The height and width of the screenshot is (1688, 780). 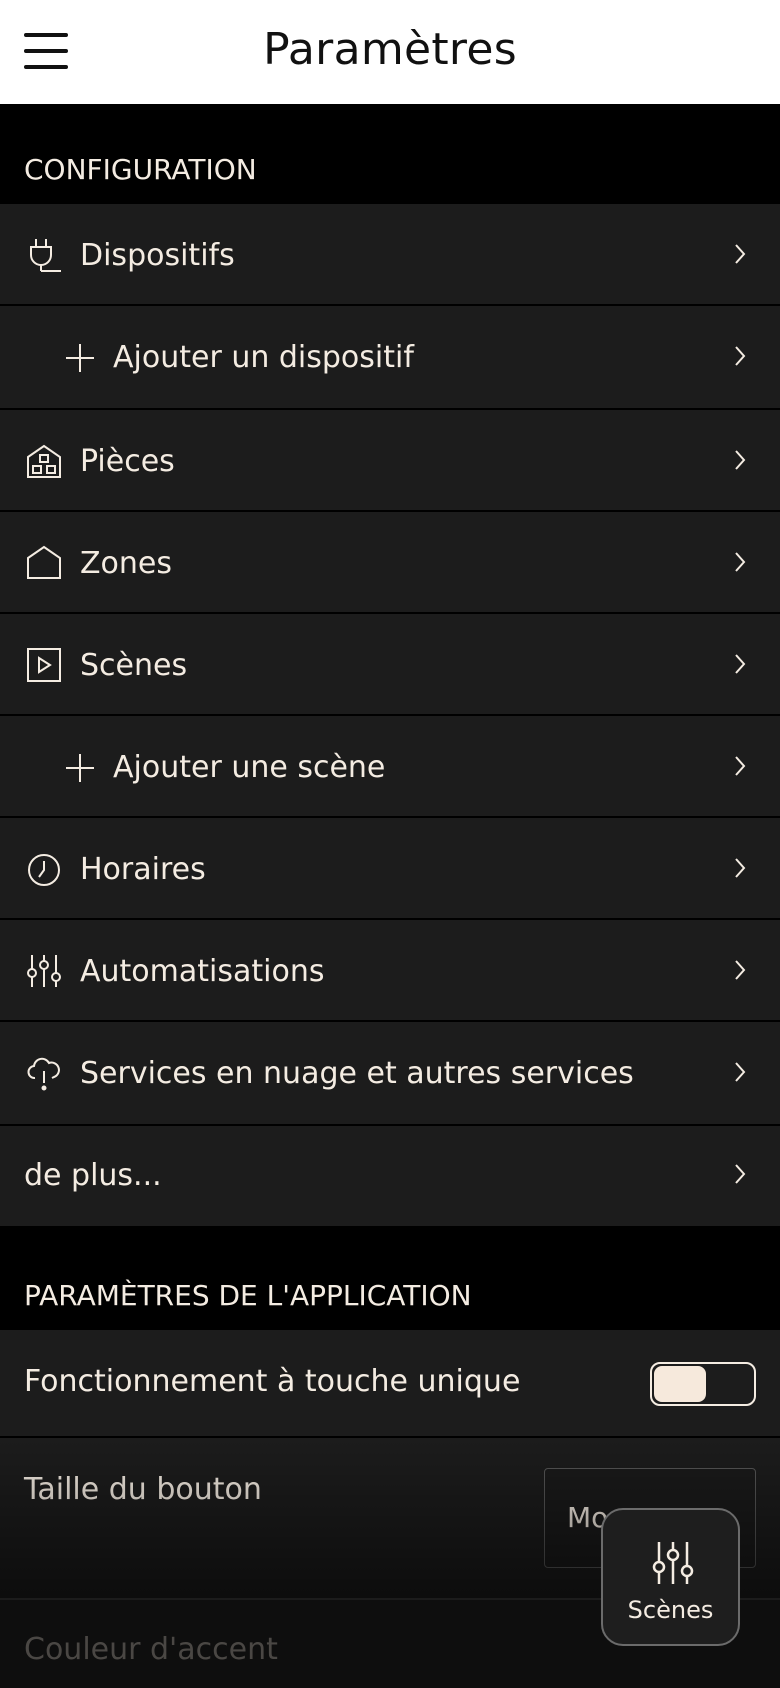 I want to click on scenes-fab-button: Scènes, so click(x=670, y=1577).